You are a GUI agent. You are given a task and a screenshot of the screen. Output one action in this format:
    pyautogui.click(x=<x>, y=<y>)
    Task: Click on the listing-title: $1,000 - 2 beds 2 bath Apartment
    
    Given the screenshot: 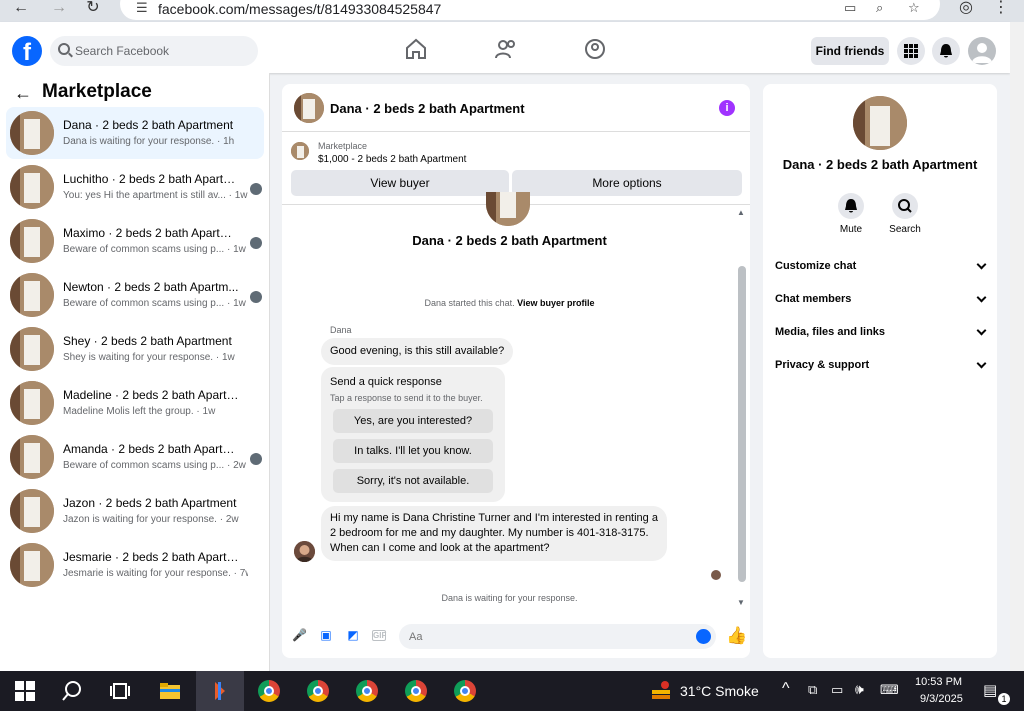 What is the action you would take?
    pyautogui.click(x=392, y=159)
    